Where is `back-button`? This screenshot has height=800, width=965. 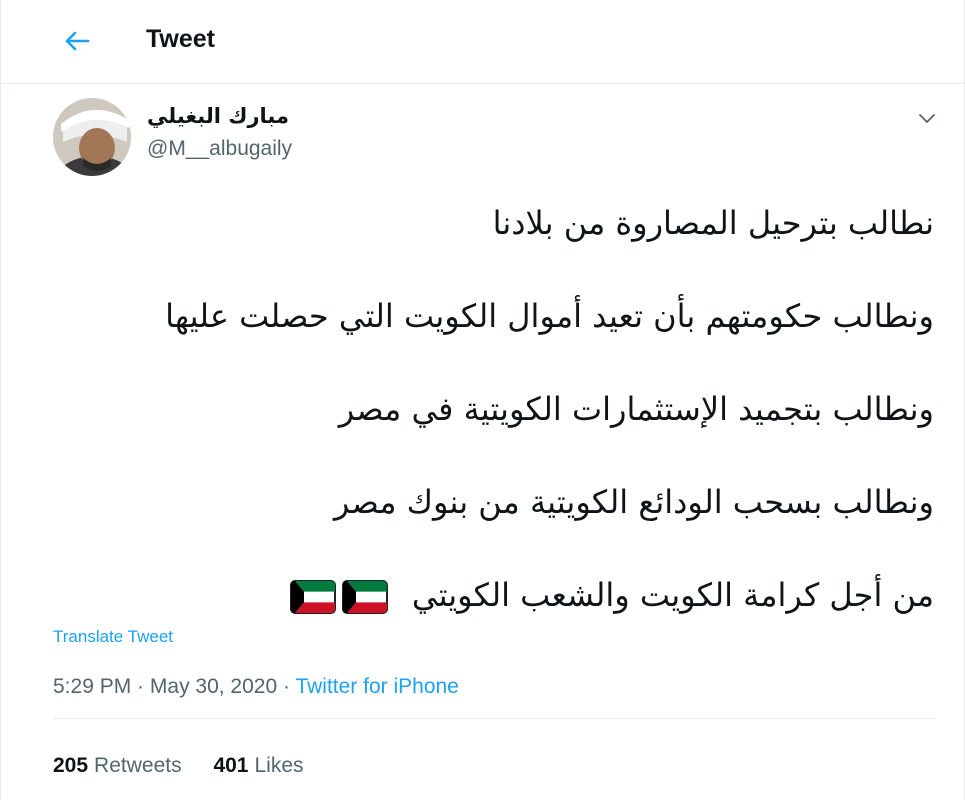
back-button is located at coordinates (77, 41).